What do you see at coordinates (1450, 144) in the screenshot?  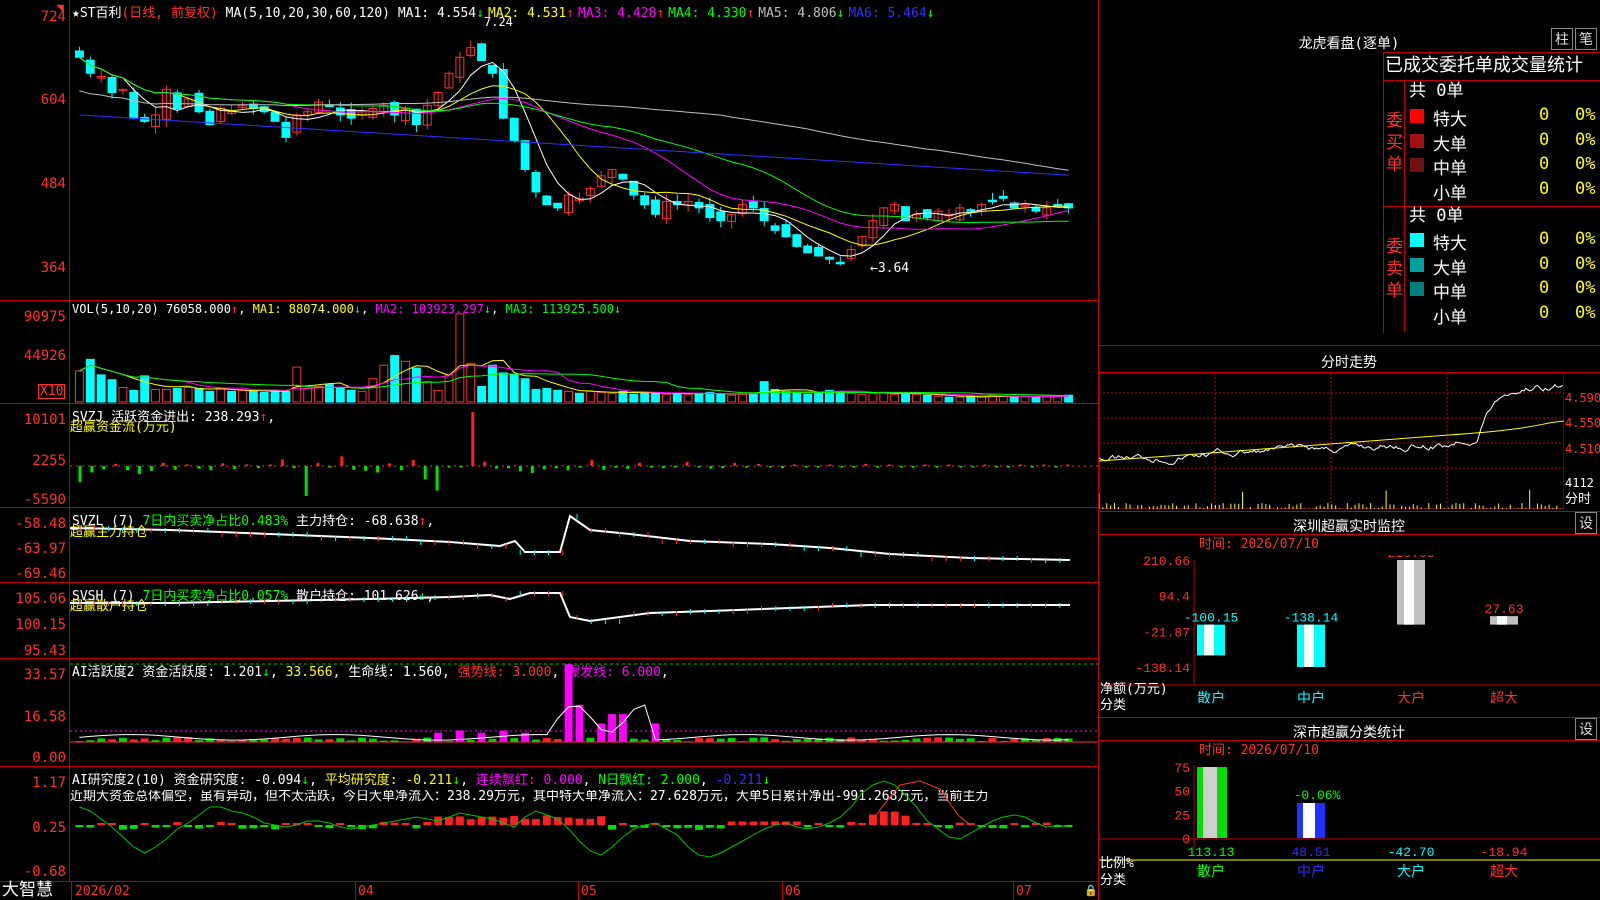 I see `category-name: 大单` at bounding box center [1450, 144].